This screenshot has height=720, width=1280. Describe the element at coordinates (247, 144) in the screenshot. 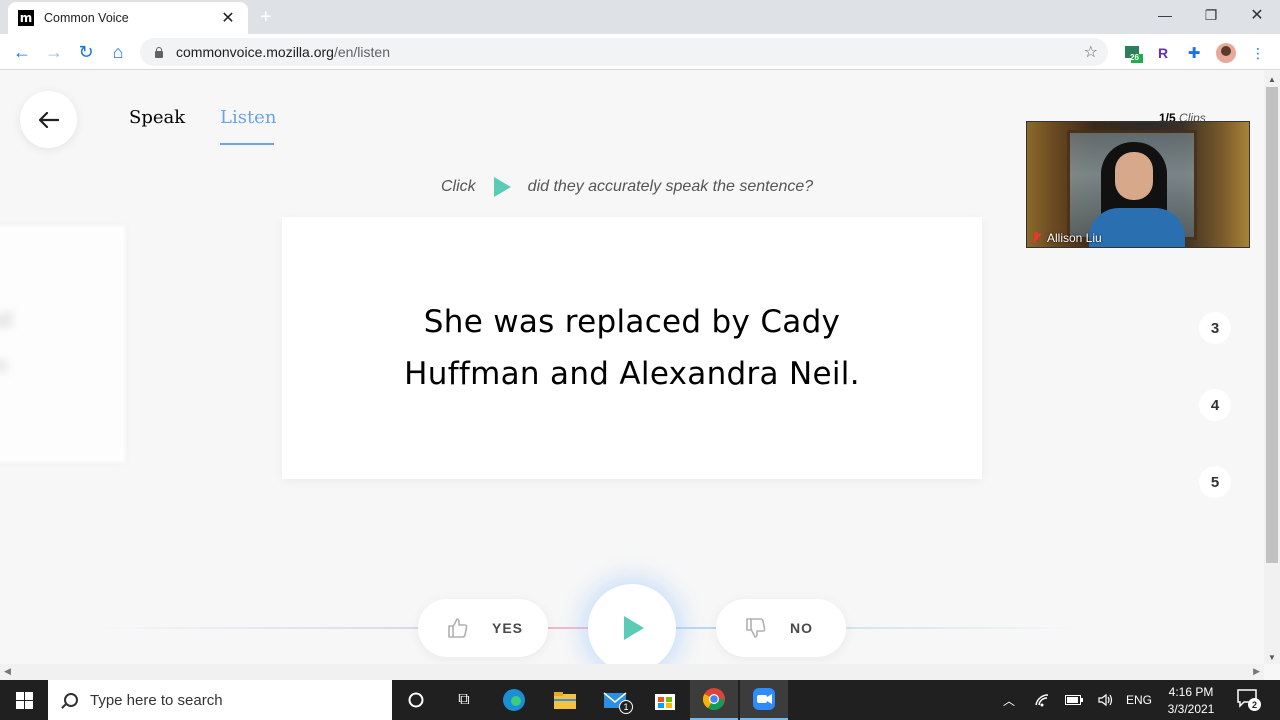

I see `active-tab-underline` at that location.